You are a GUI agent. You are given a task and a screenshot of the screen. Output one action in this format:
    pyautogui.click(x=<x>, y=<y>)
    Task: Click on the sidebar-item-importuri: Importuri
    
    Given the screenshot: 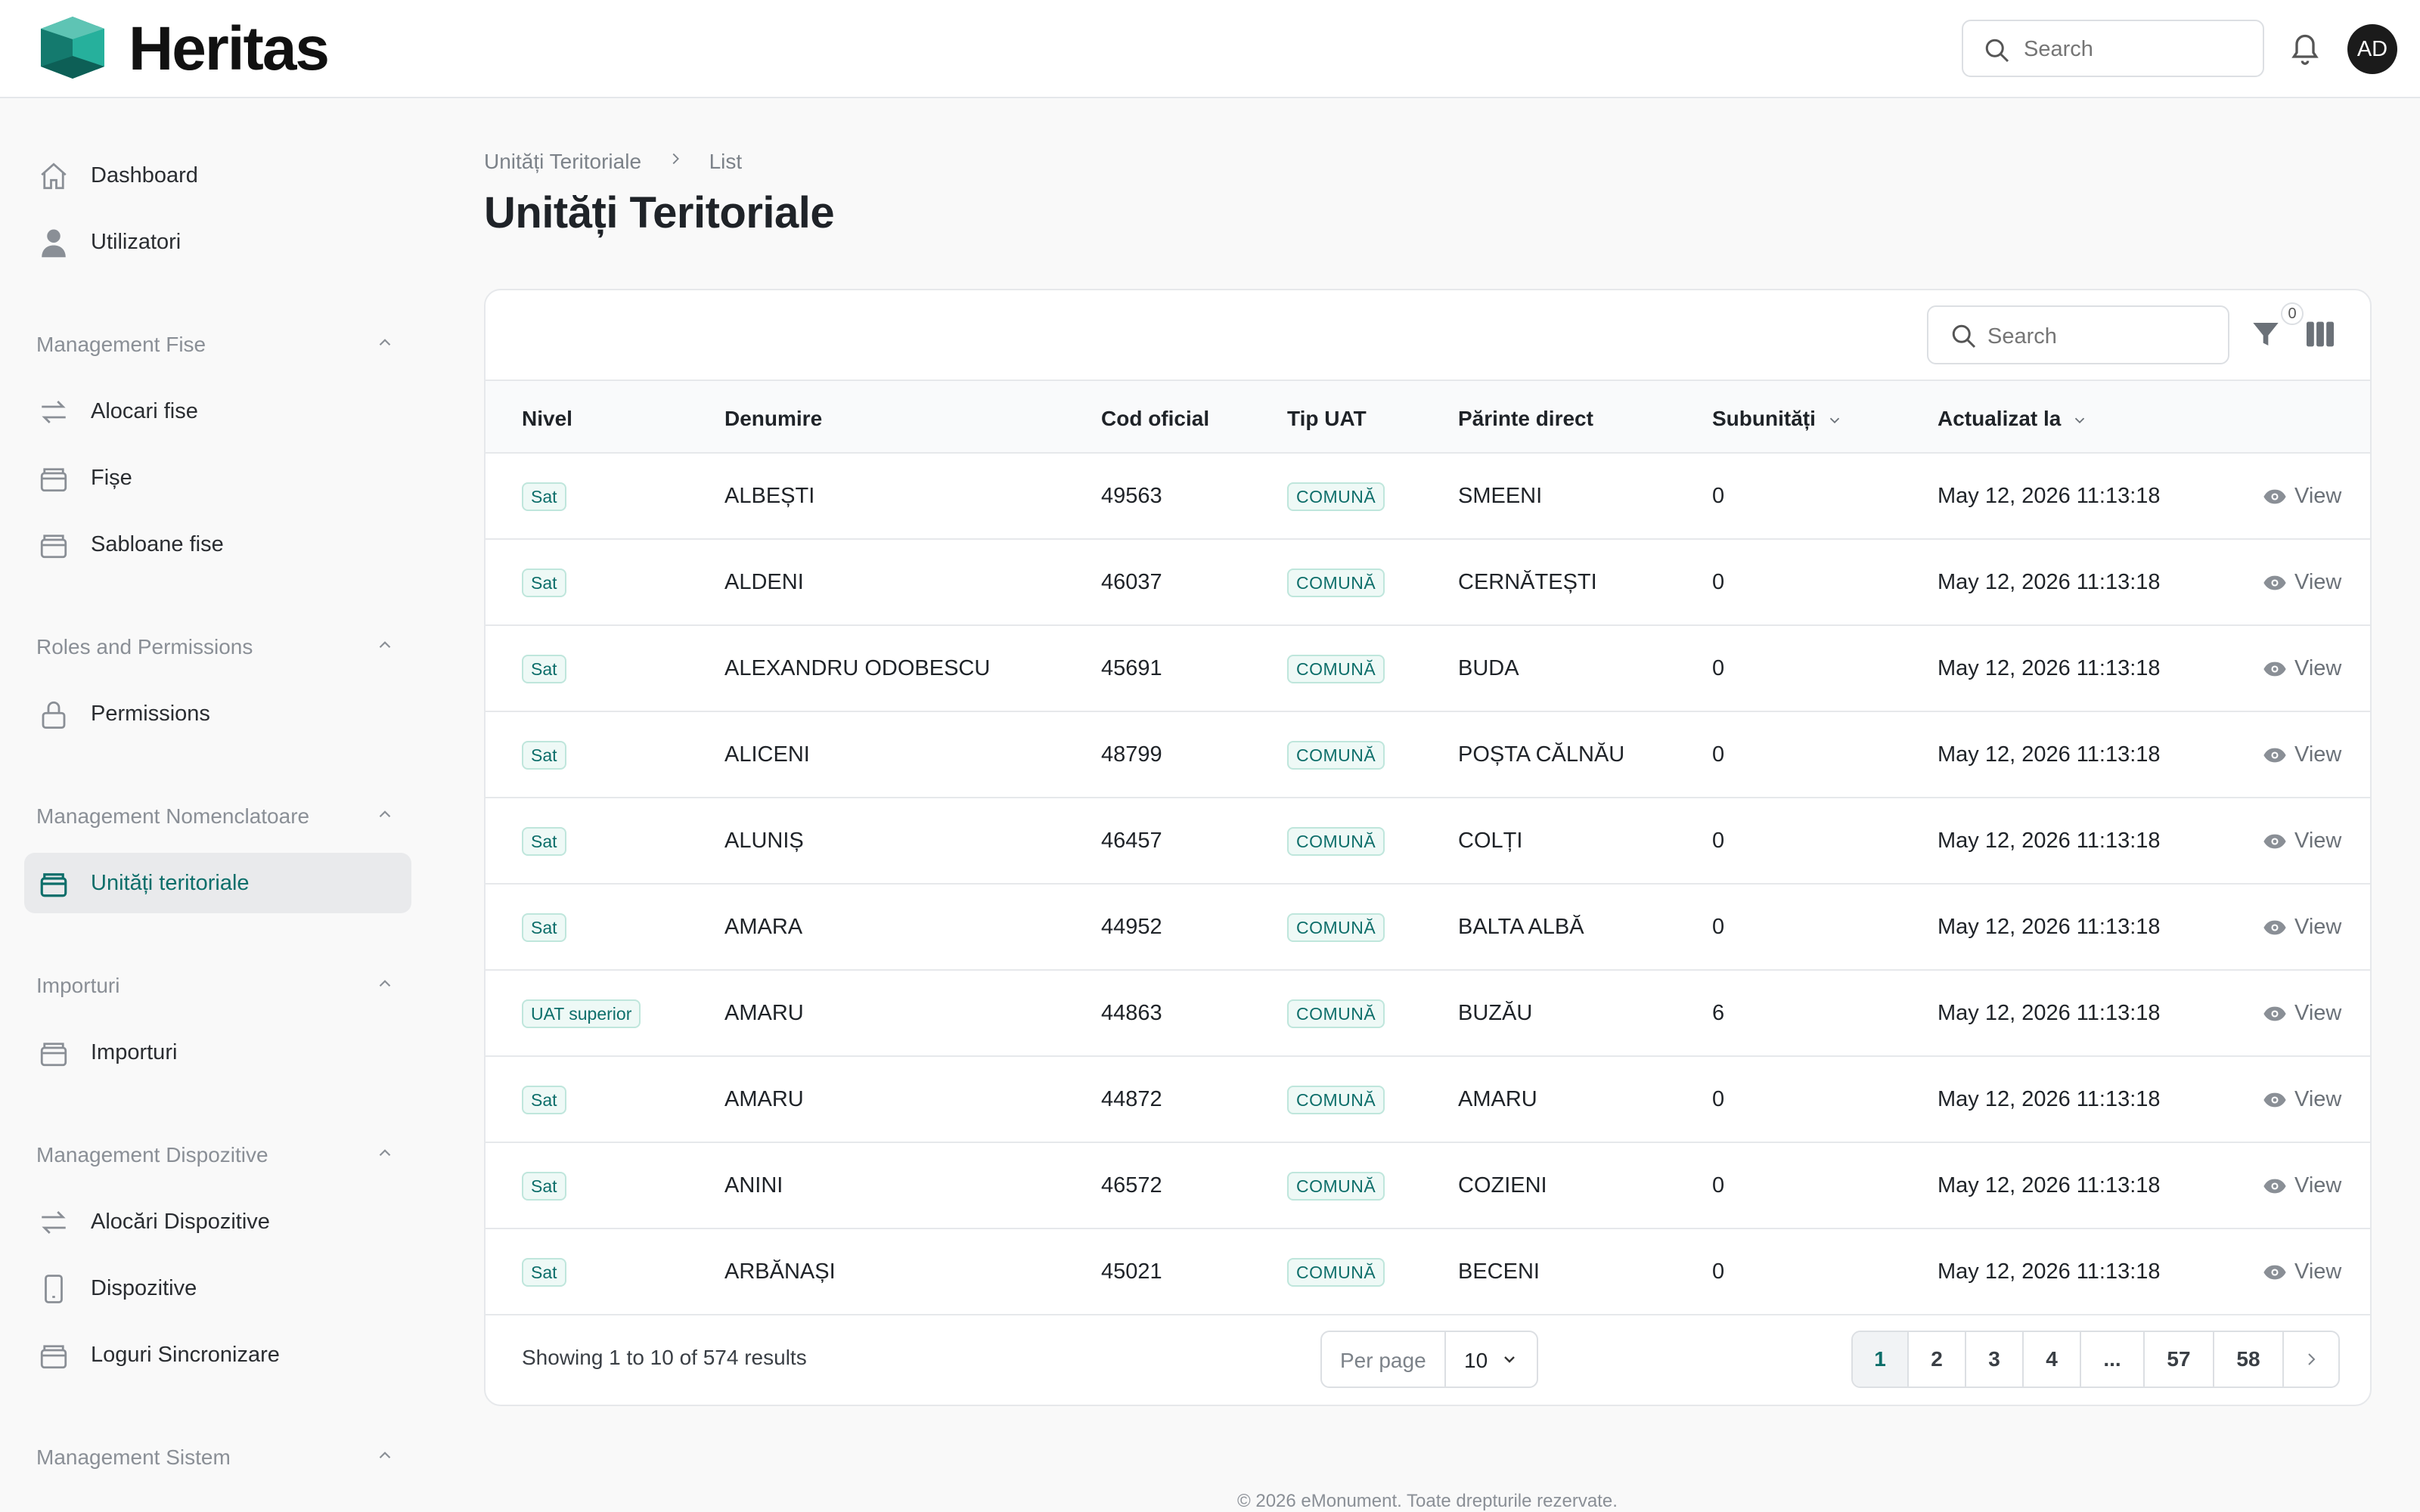 What is the action you would take?
    pyautogui.click(x=217, y=1052)
    